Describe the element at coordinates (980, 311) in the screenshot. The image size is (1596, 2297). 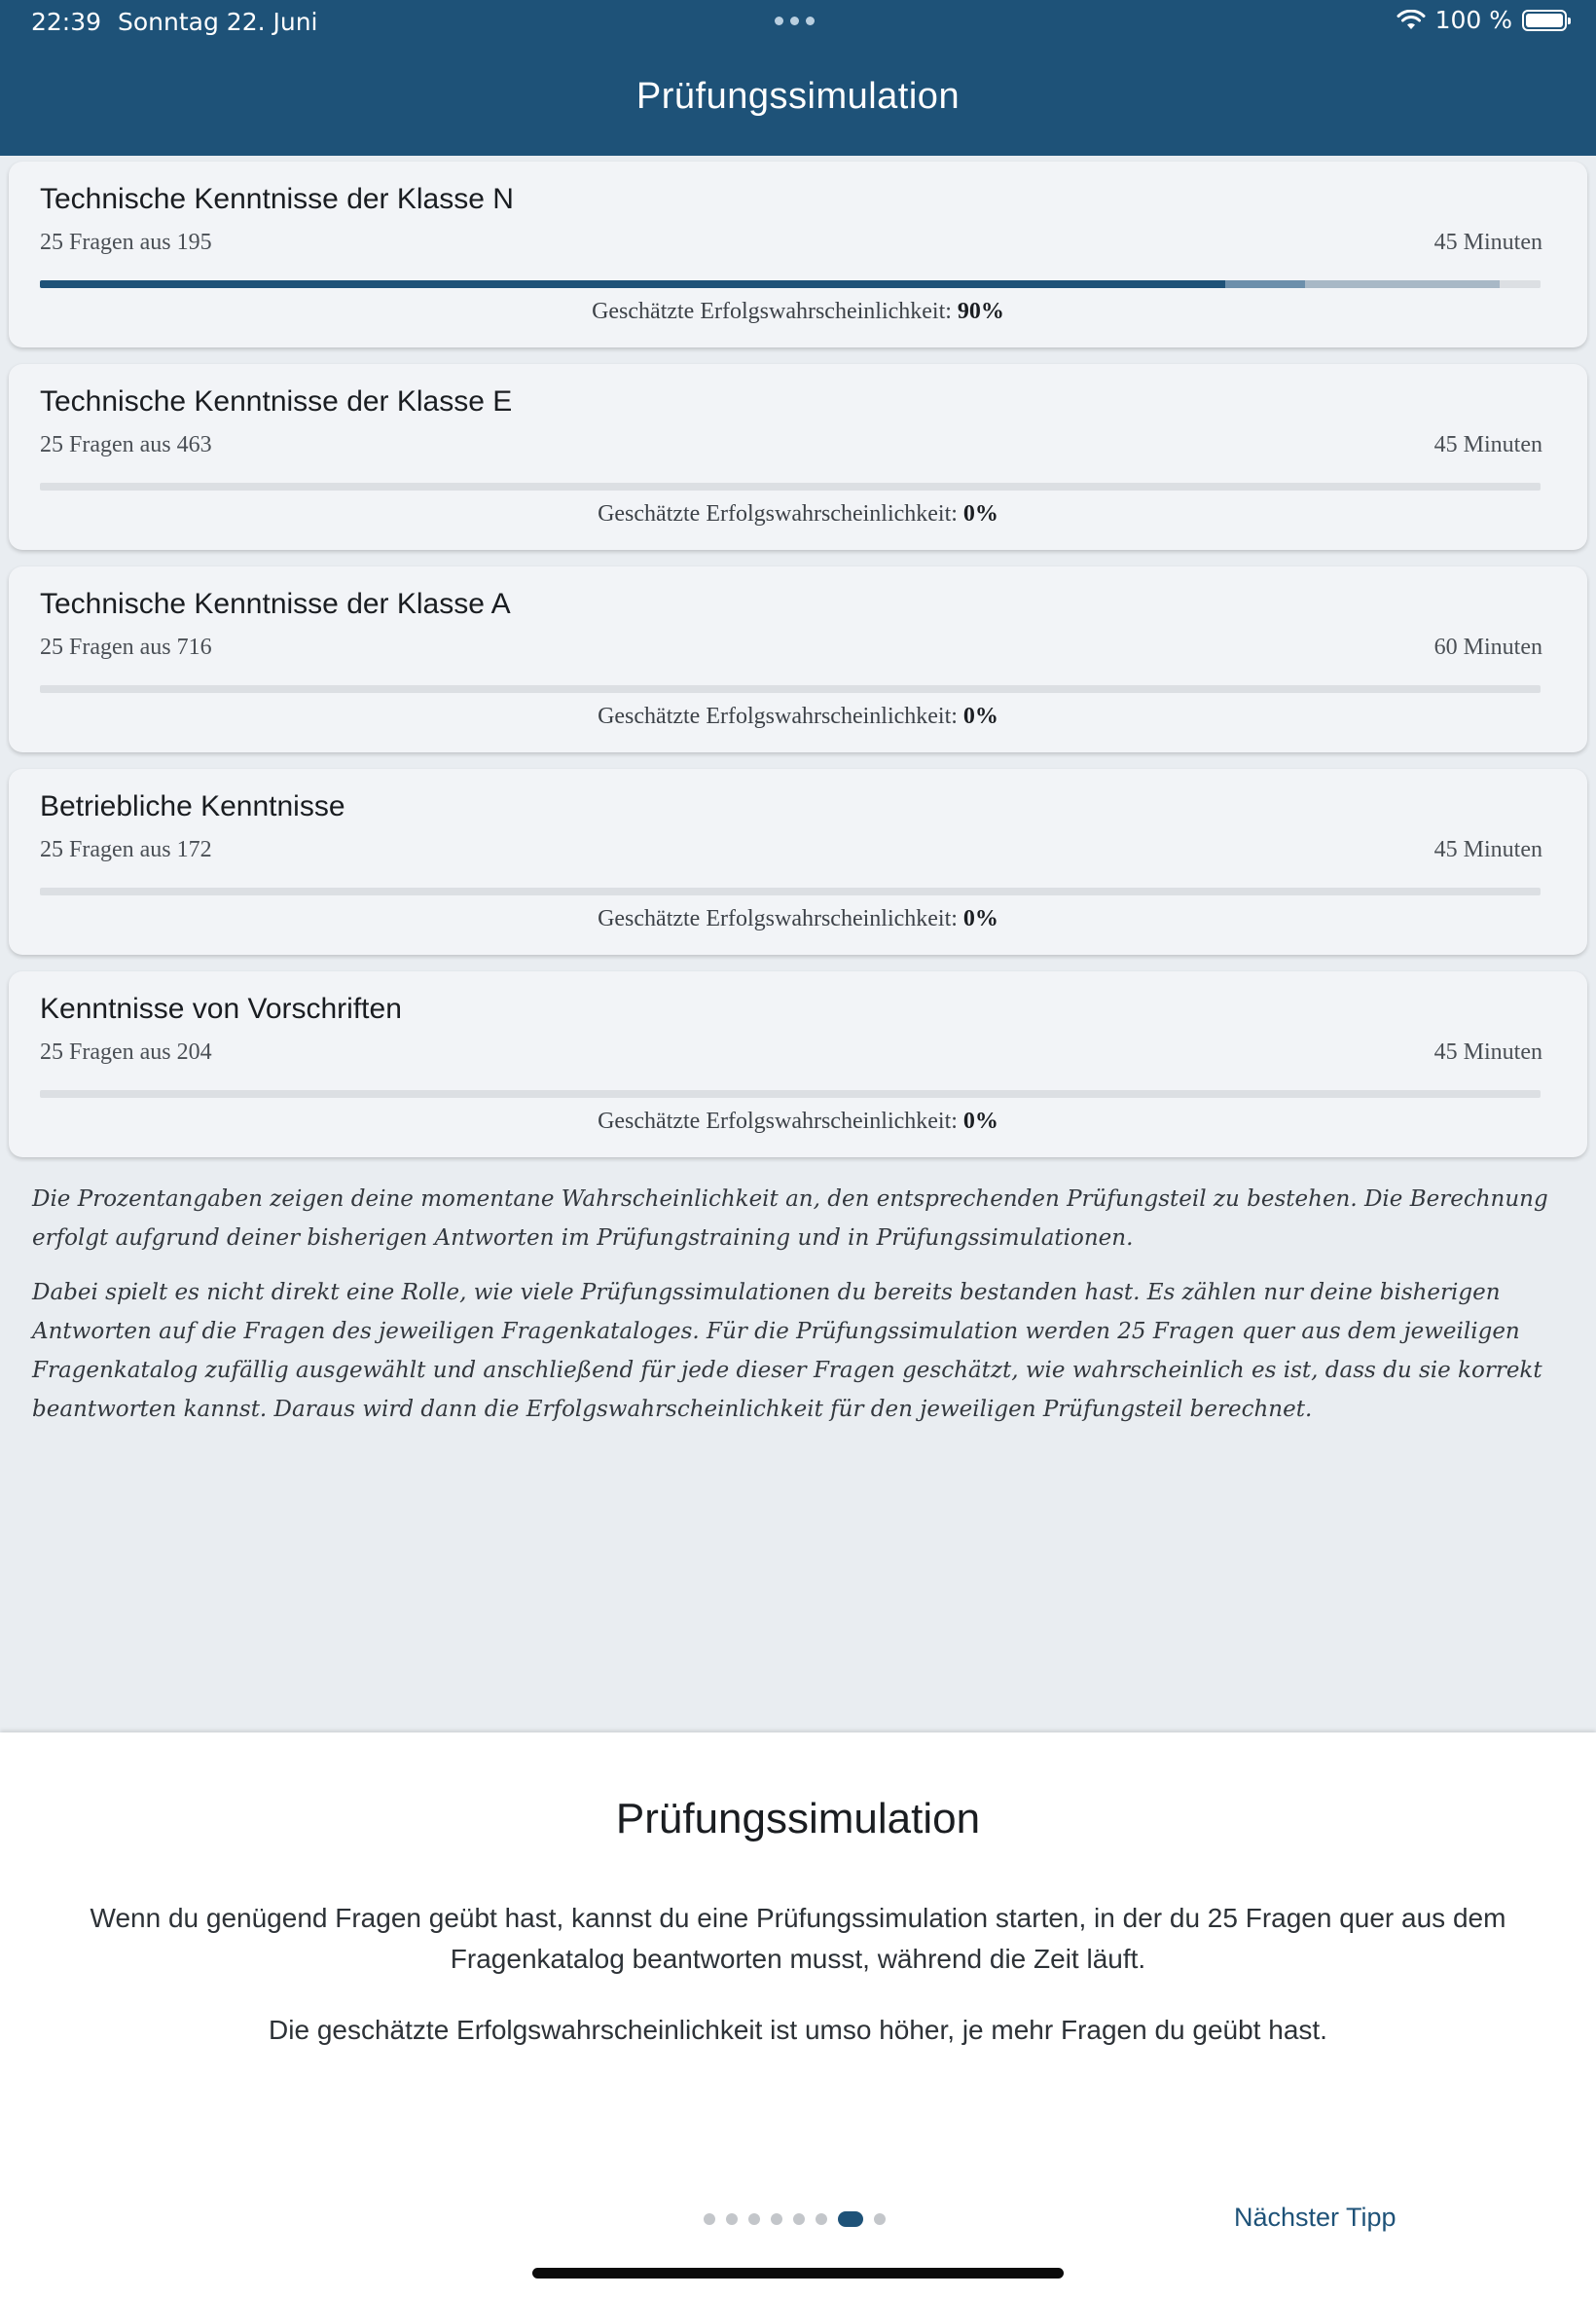
I see `success-probability-value: 90%` at that location.